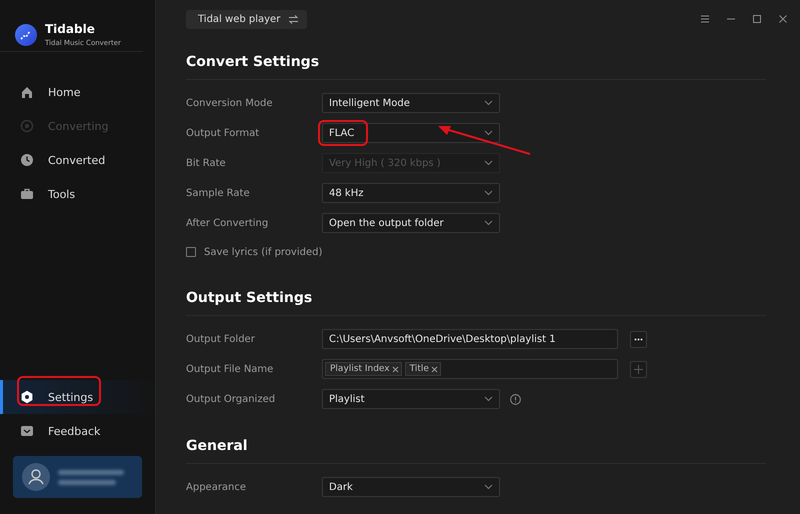 The height and width of the screenshot is (514, 800). What do you see at coordinates (470, 339) in the screenshot?
I see `folder-path-field: C:\Users\Anvsoft\OneDrive\Desktop\playlist 1` at bounding box center [470, 339].